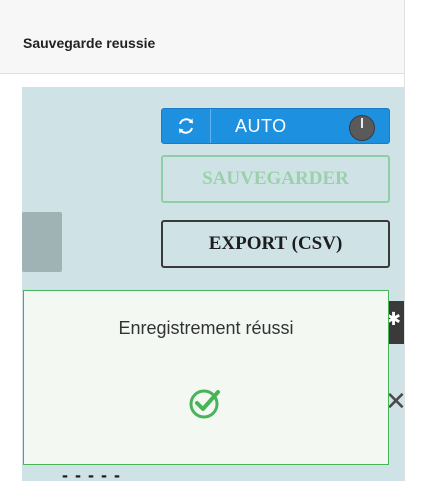  What do you see at coordinates (204, 404) in the screenshot?
I see `check-circle-icon` at bounding box center [204, 404].